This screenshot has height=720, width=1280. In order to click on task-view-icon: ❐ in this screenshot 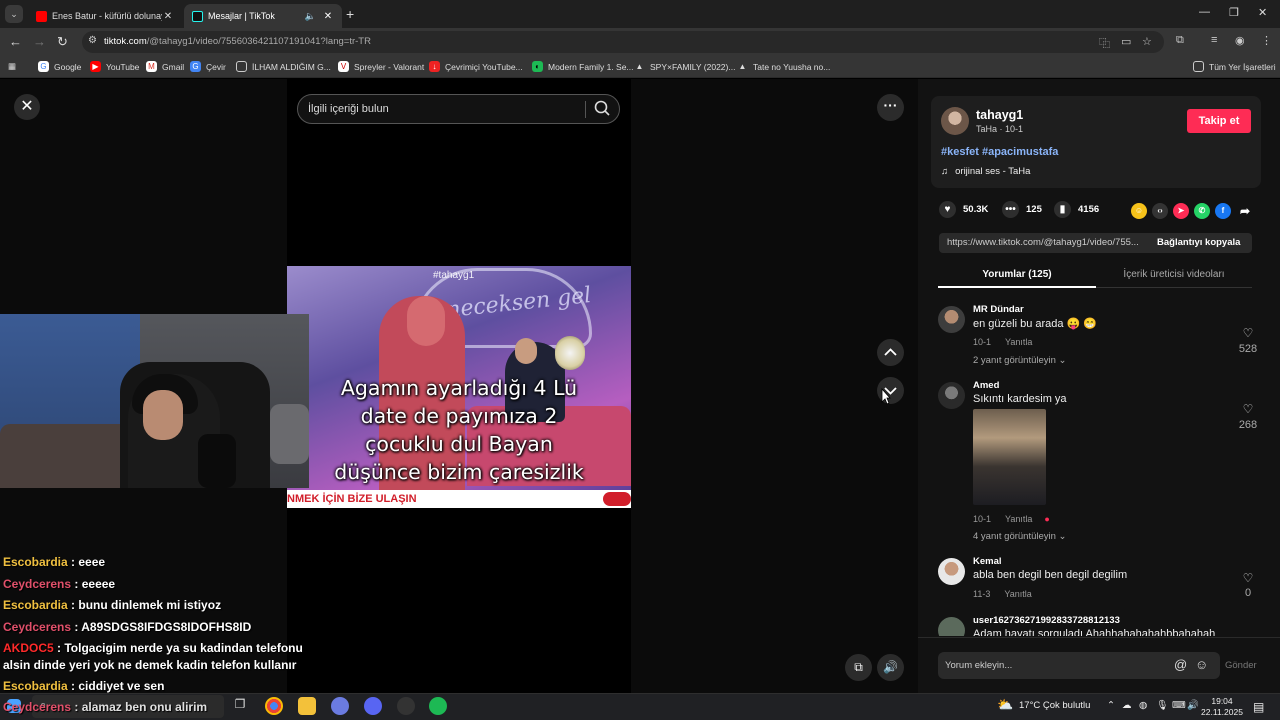, I will do `click(240, 706)`.